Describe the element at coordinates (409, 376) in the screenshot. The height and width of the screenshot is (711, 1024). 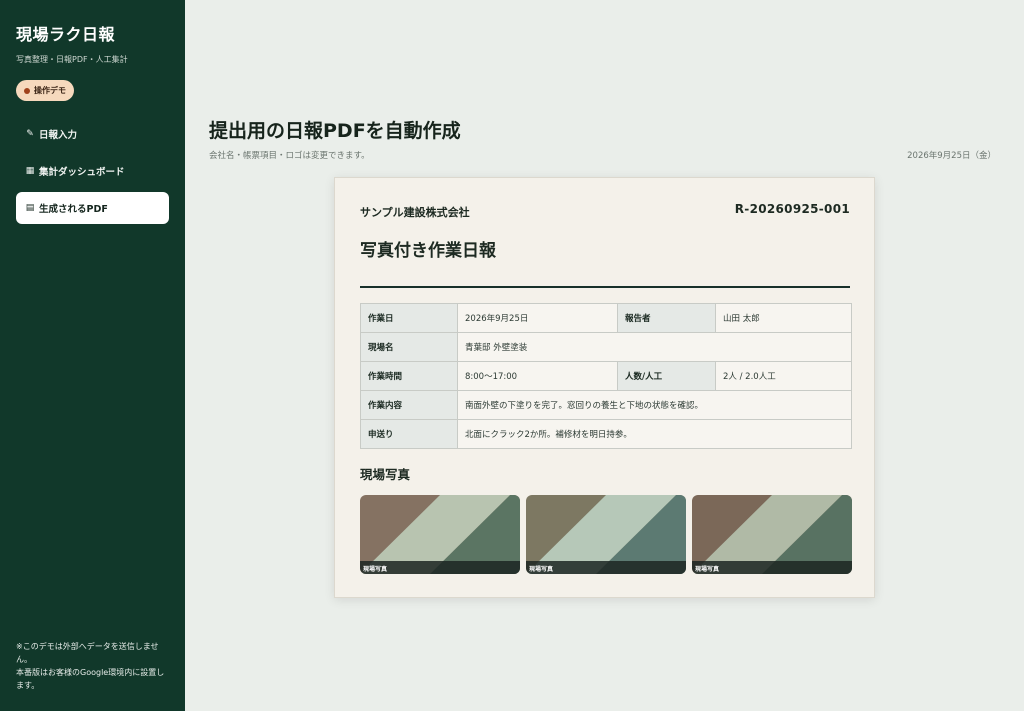
I see `work-hours-label: 作業時間` at that location.